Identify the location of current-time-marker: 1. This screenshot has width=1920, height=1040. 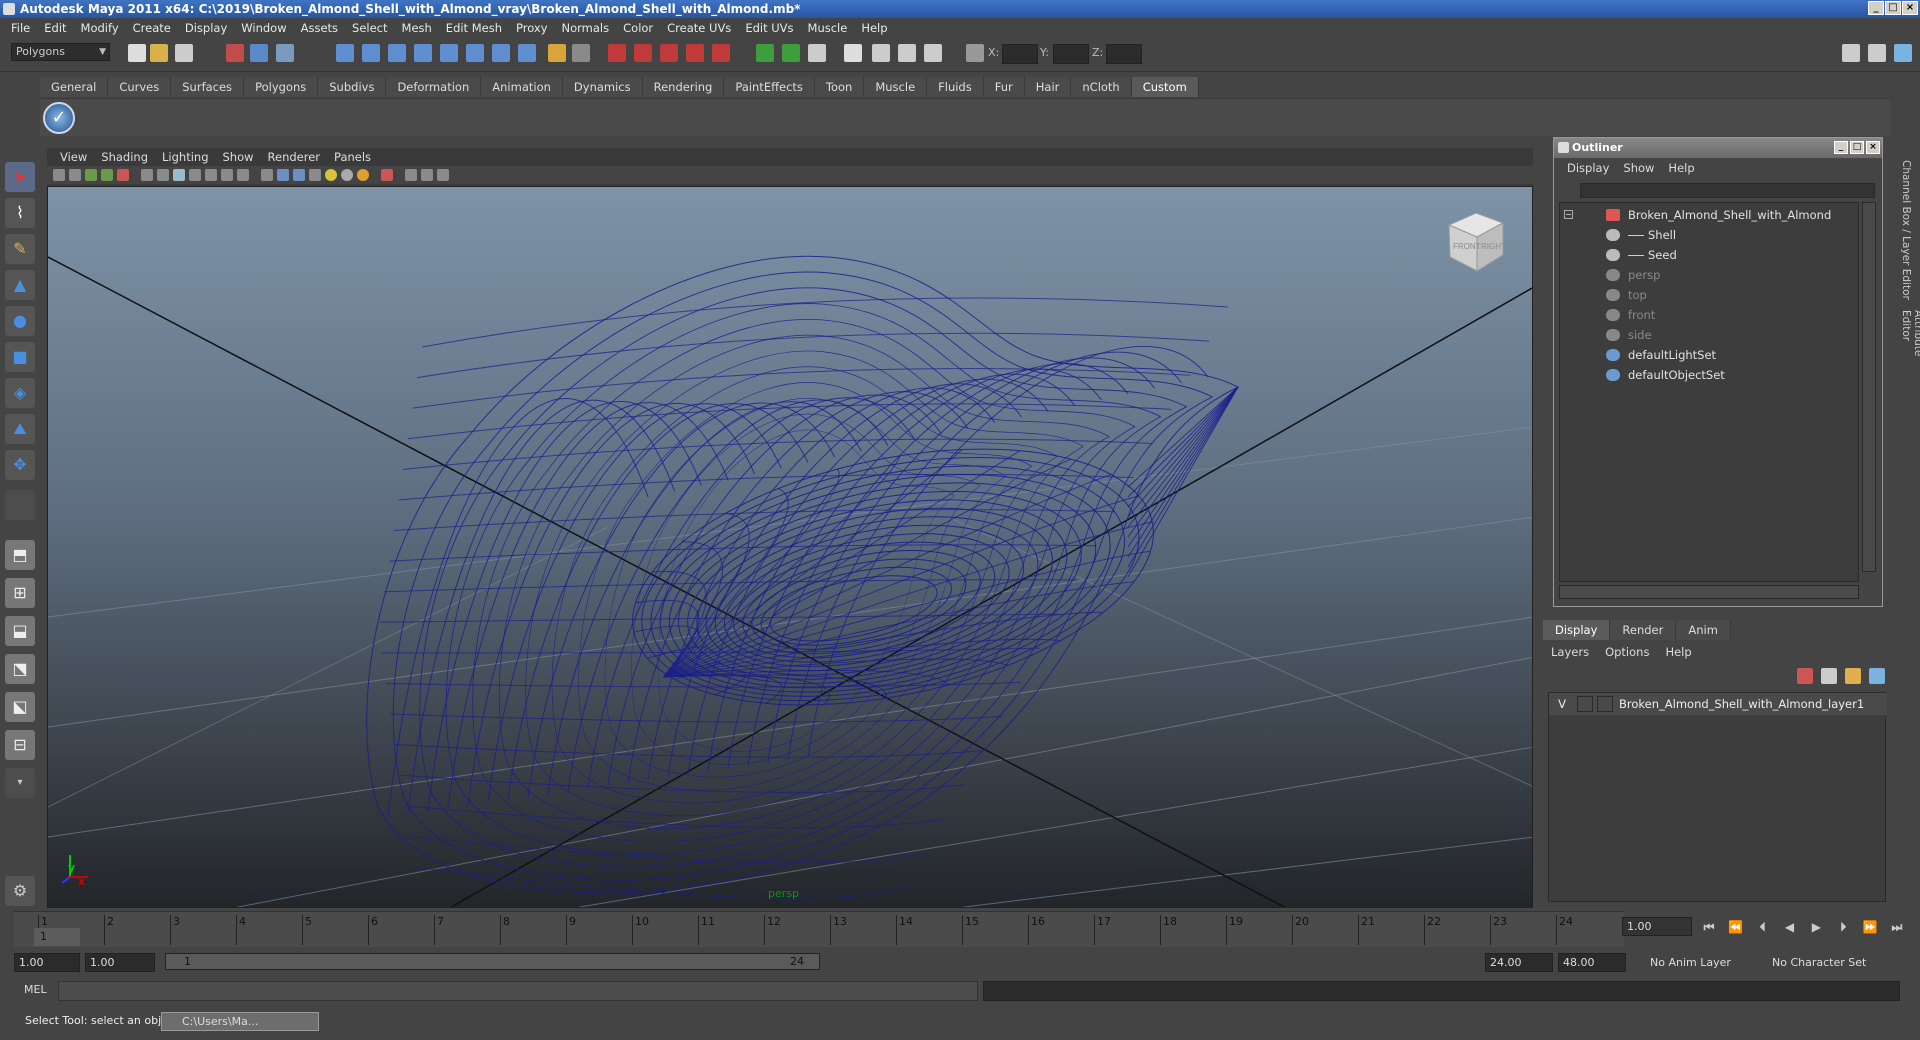
(57, 937).